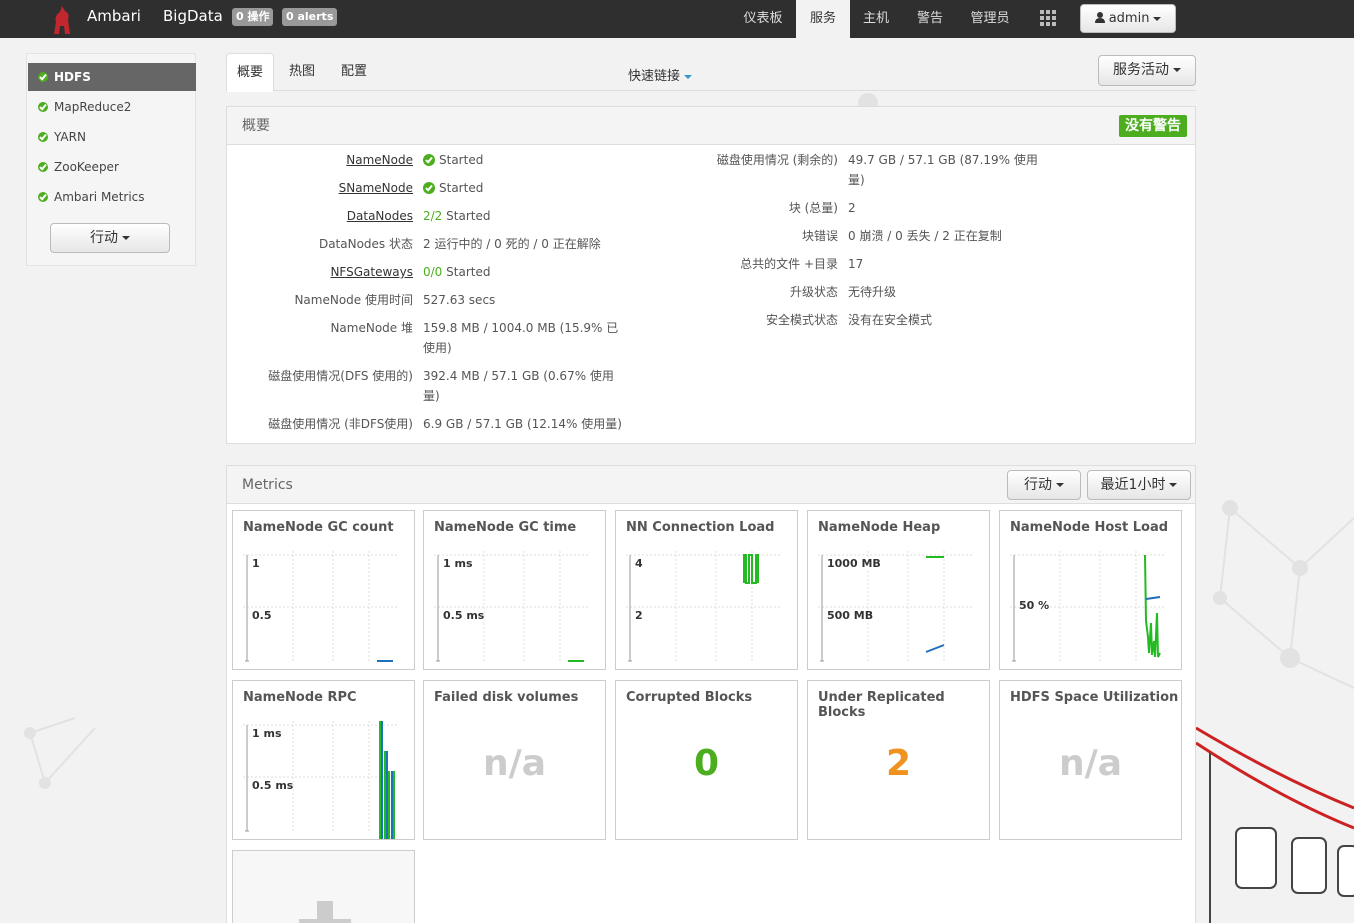 Image resolution: width=1354 pixels, height=923 pixels. I want to click on metric-widget-title: Failed disk volumes, so click(506, 697).